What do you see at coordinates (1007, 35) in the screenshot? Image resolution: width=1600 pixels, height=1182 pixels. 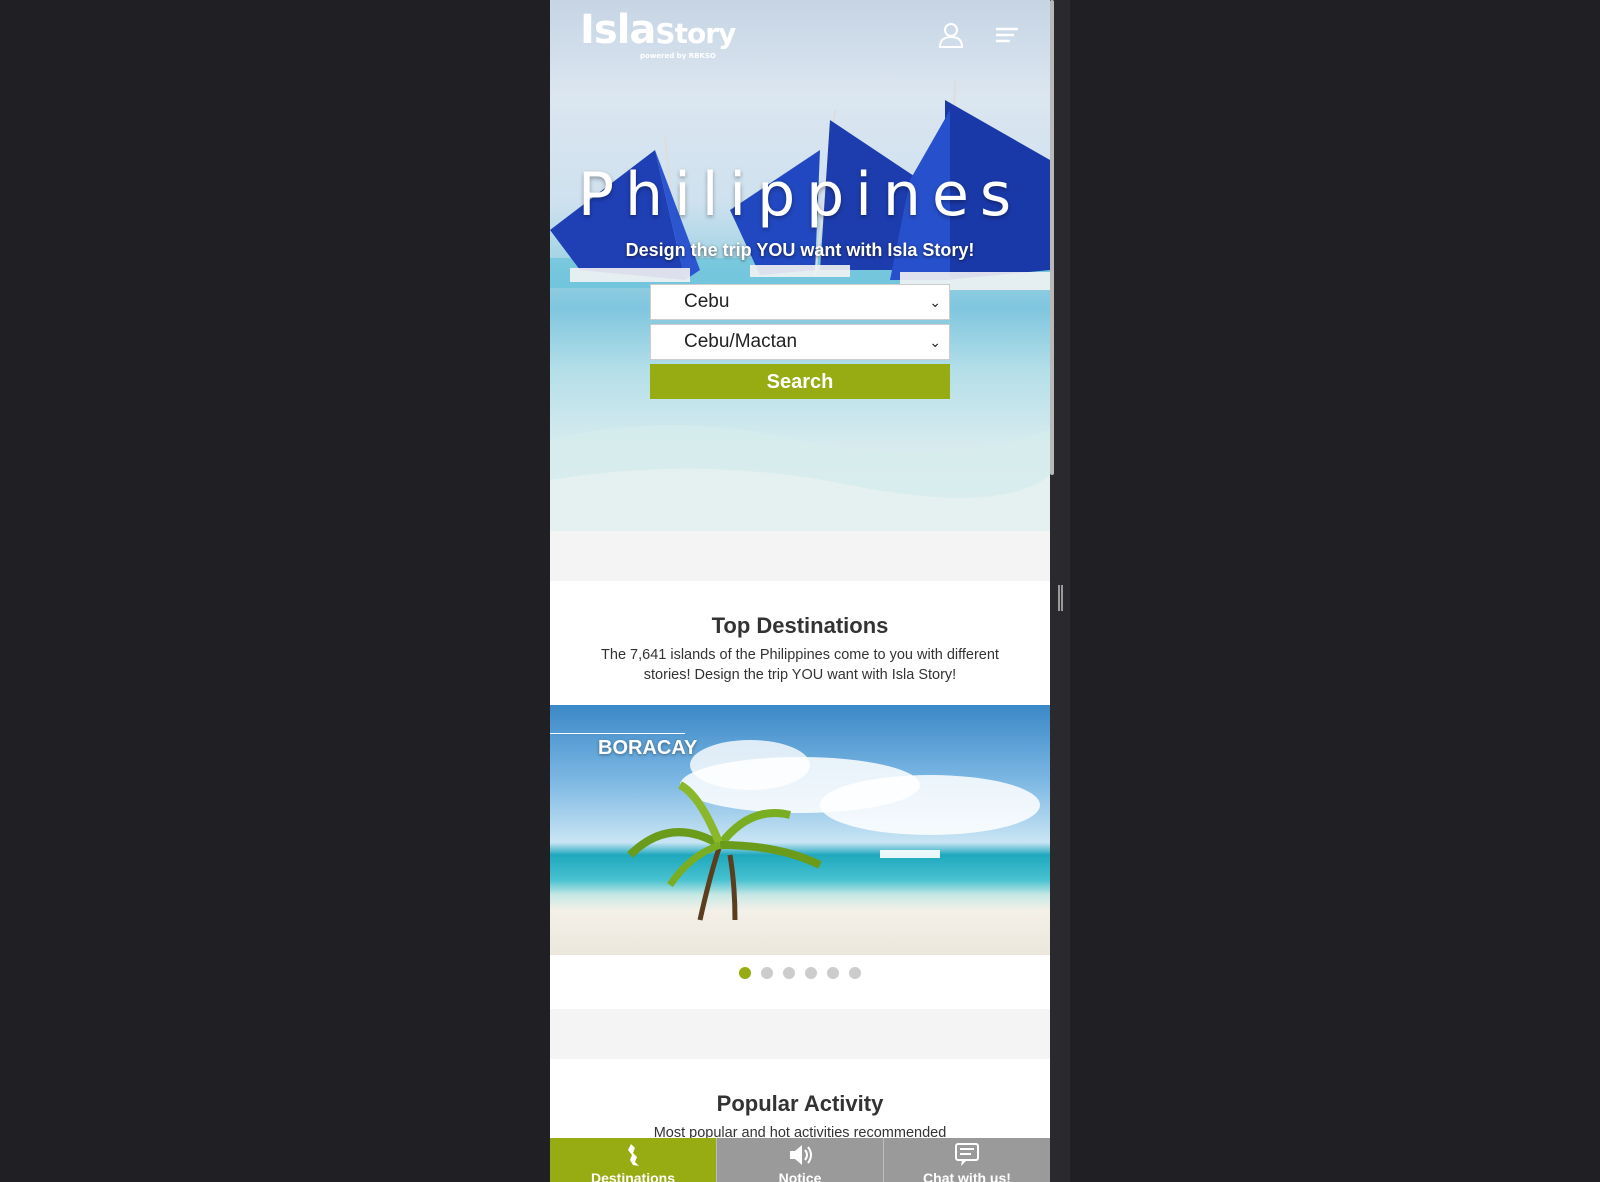 I see `hamburger-menu-icon` at bounding box center [1007, 35].